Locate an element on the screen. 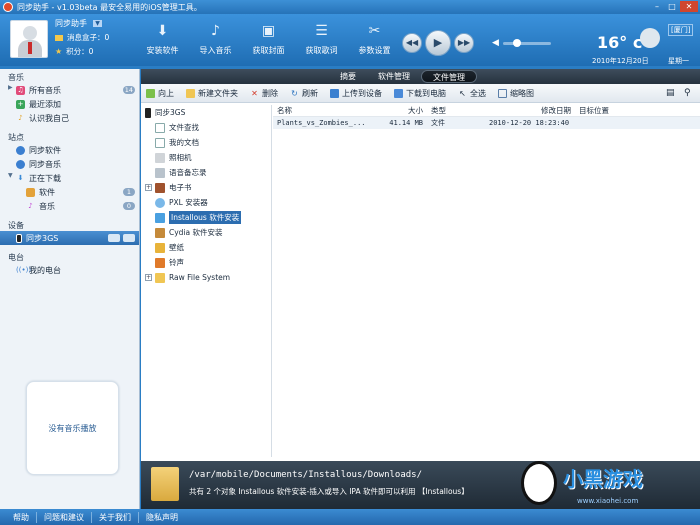 The width and height of the screenshot is (700, 525). collapse-arrow-icon: ▼ is located at coordinates (10, 175).